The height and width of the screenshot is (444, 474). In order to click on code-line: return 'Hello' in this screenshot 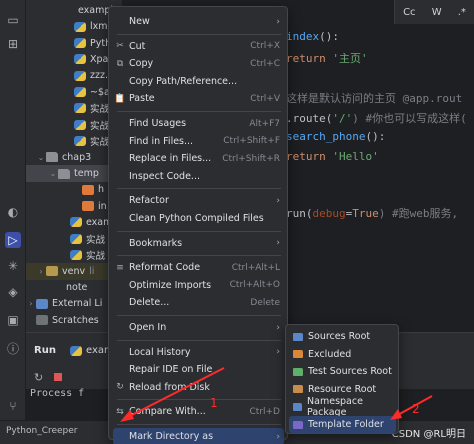, I will do `click(332, 156)`.